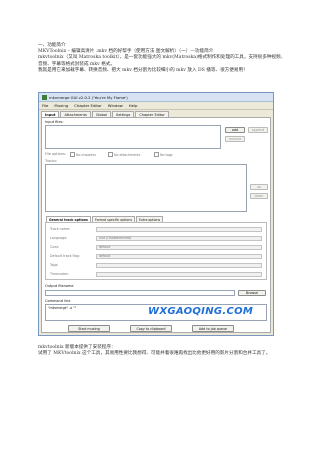 The width and height of the screenshot is (320, 453). What do you see at coordinates (146, 188) in the screenshot?
I see `tracks-list` at bounding box center [146, 188].